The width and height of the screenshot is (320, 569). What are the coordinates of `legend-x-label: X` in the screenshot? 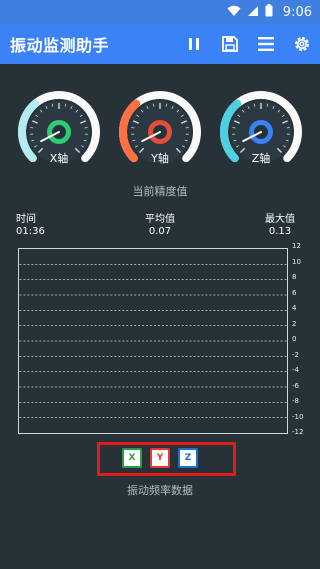 It's located at (132, 458).